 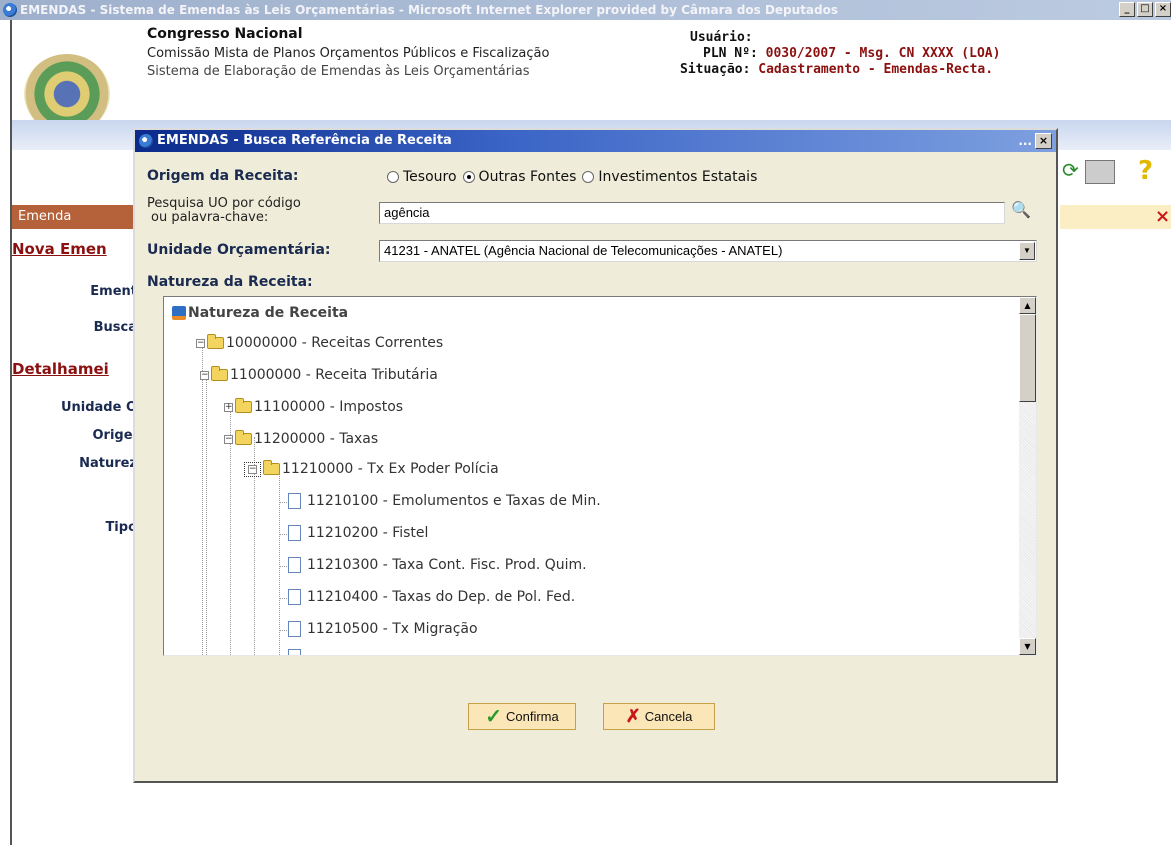 I want to click on root-node-icon, so click(x=179, y=313).